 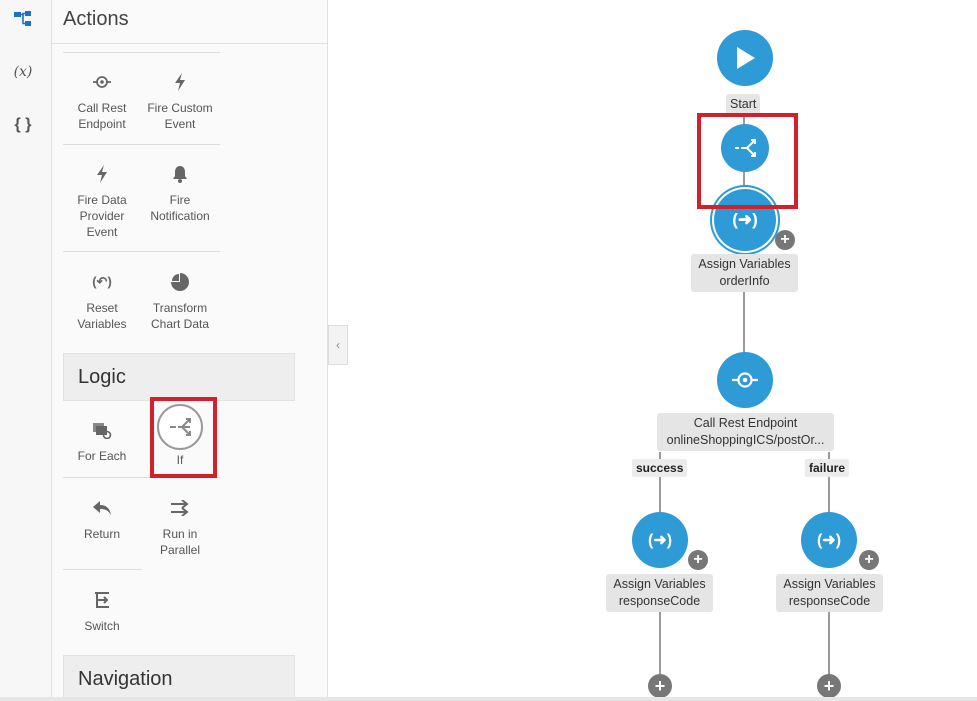 What do you see at coordinates (488, 699) in the screenshot?
I see `bottom-border` at bounding box center [488, 699].